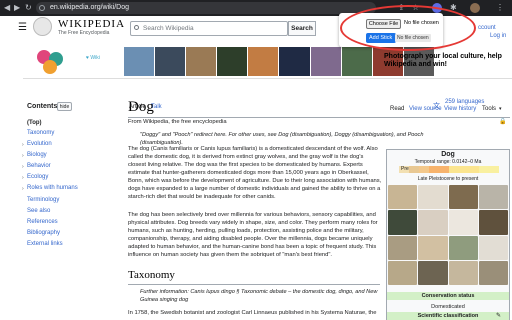 This screenshot has width=512, height=320. I want to click on tab-article: Article, so click(137, 107).